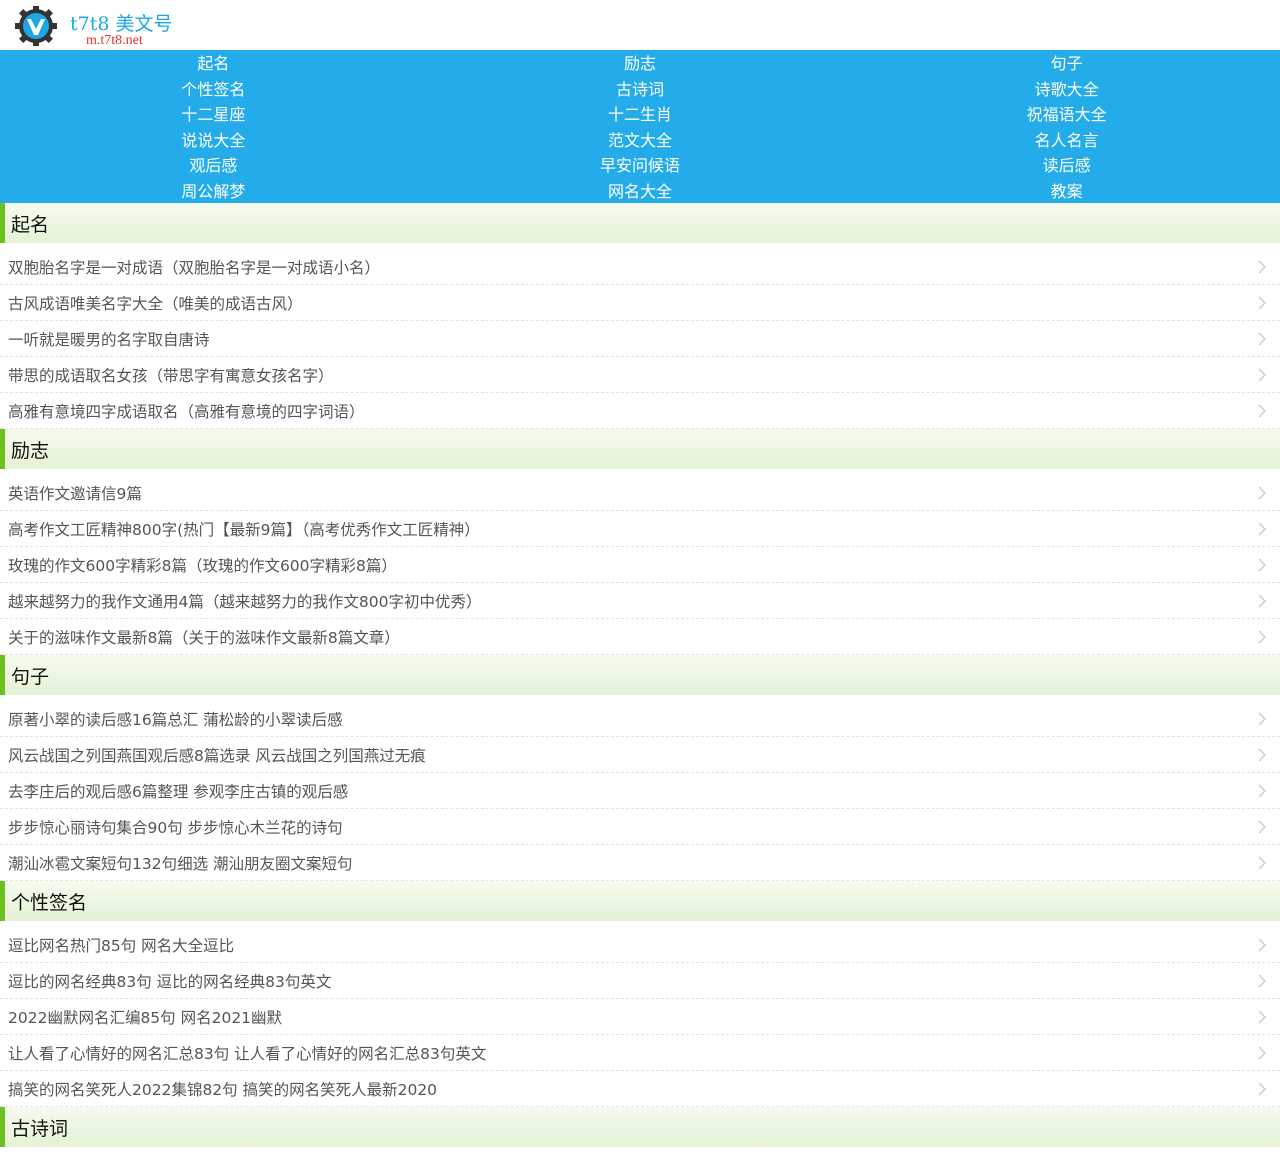 The height and width of the screenshot is (1167, 1280). Describe the element at coordinates (217, 755) in the screenshot. I see `article-title-link: 风云战国之列国燕国观后感8篇选录 风云战国之列国燕过无痕` at that location.